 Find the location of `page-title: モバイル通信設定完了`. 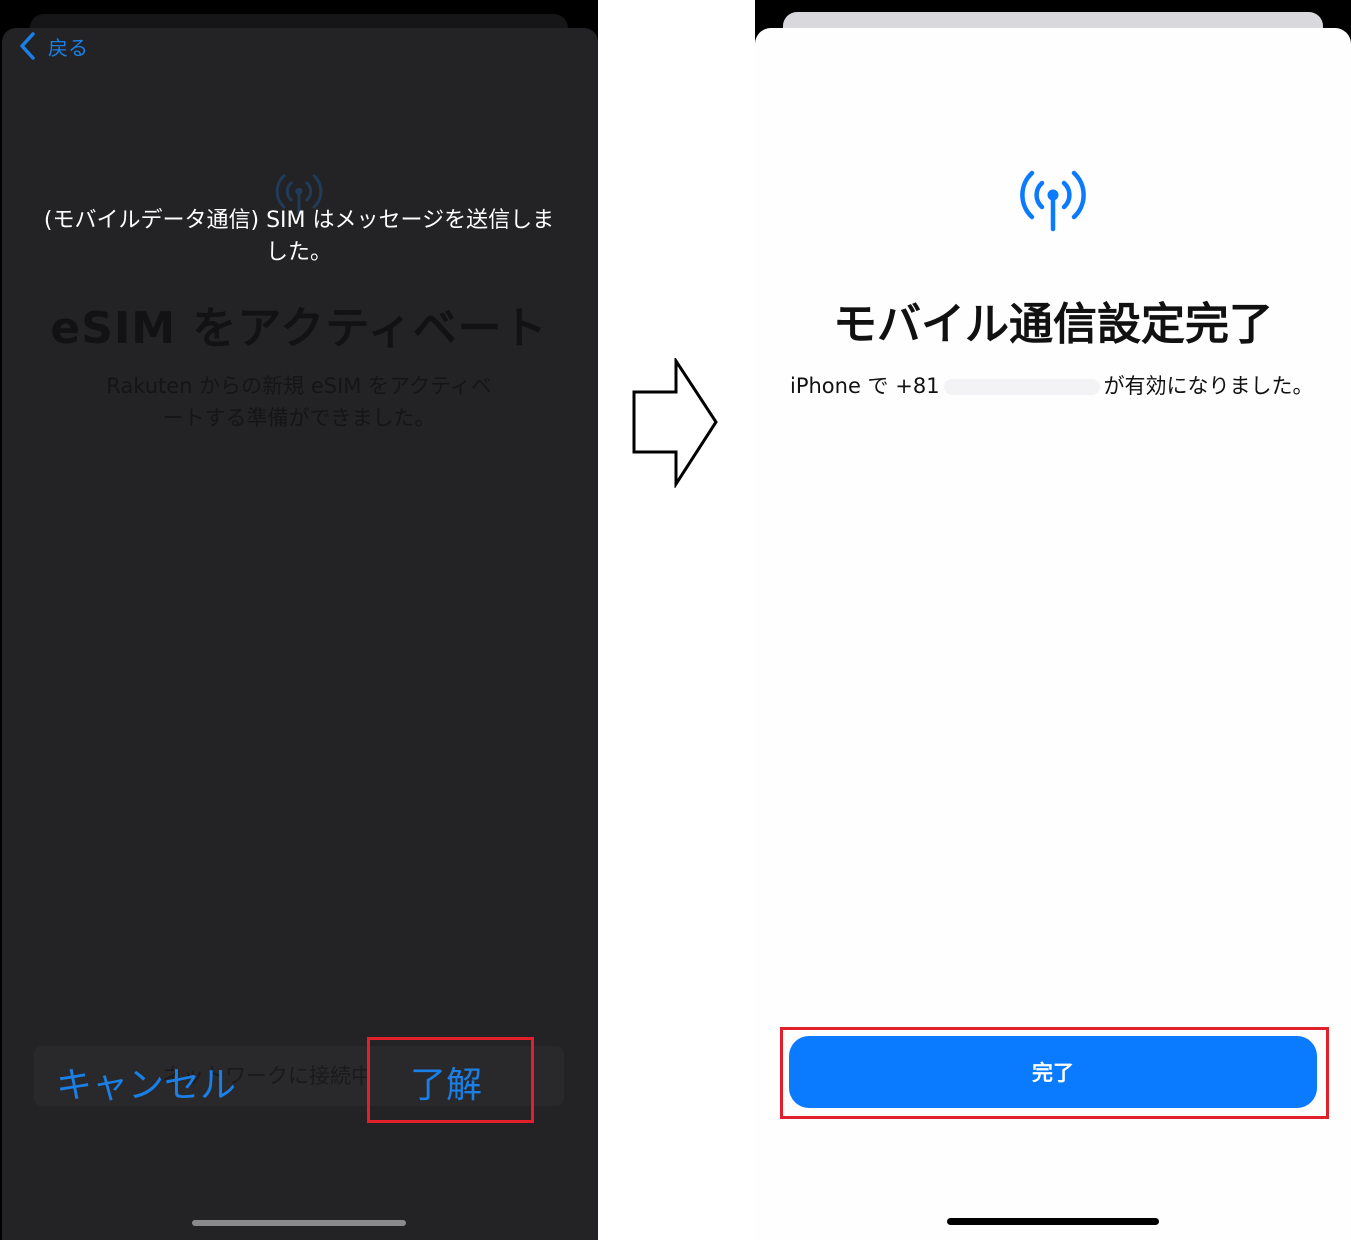

page-title: モバイル通信設定完了 is located at coordinates (1053, 324).